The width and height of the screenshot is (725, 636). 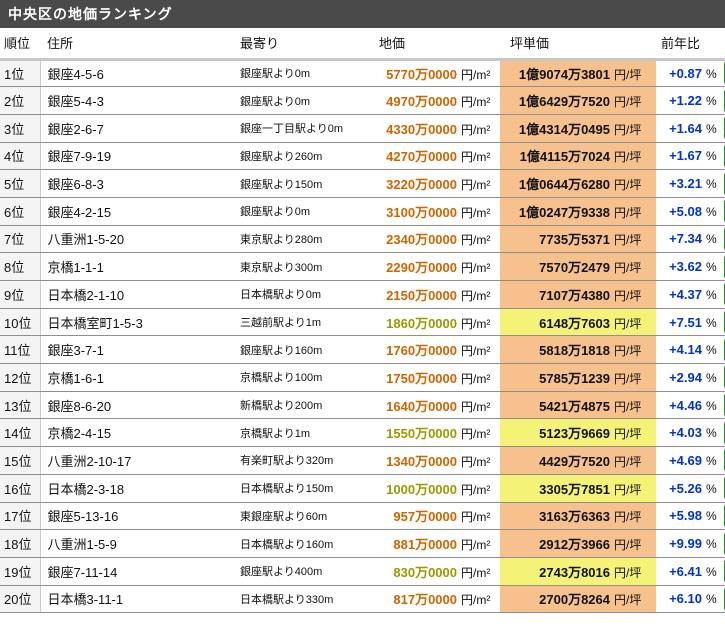 I want to click on price-cell: 1750万0000 円/m², so click(x=431, y=377).